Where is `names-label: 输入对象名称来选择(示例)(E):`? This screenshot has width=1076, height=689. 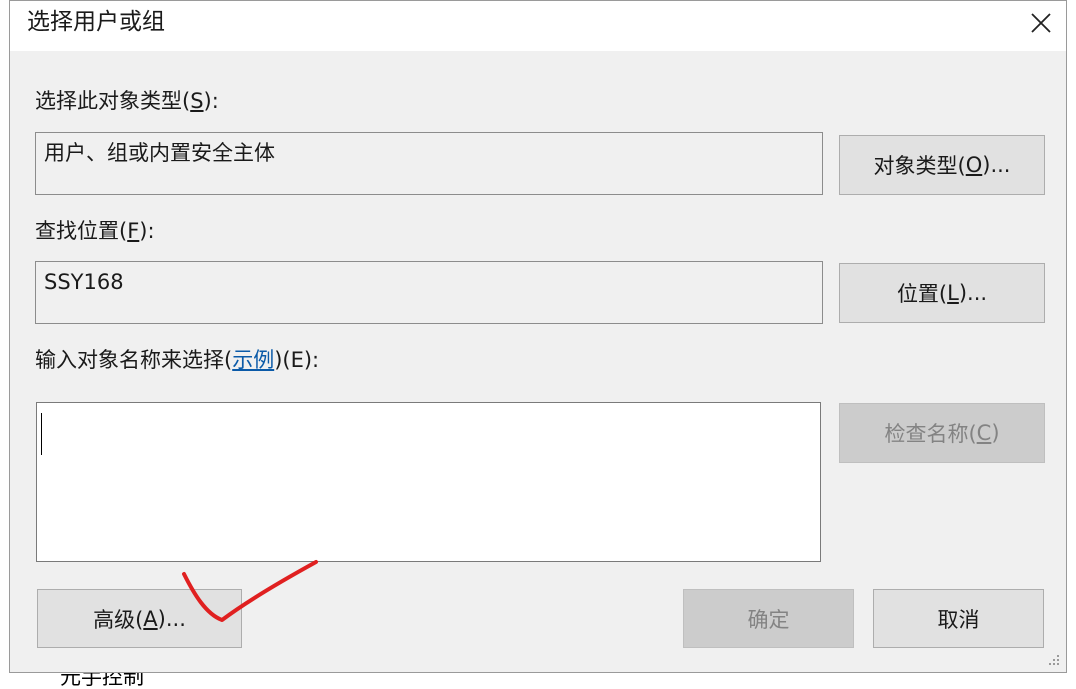
names-label: 输入对象名称来选择(示例)(E): is located at coordinates (177, 360).